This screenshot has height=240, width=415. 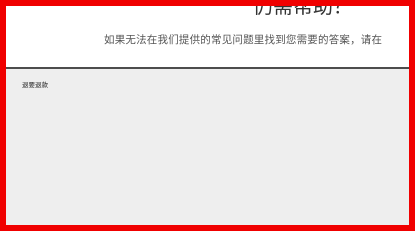 What do you see at coordinates (35, 85) in the screenshot?
I see `refund-label: 退要退款` at bounding box center [35, 85].